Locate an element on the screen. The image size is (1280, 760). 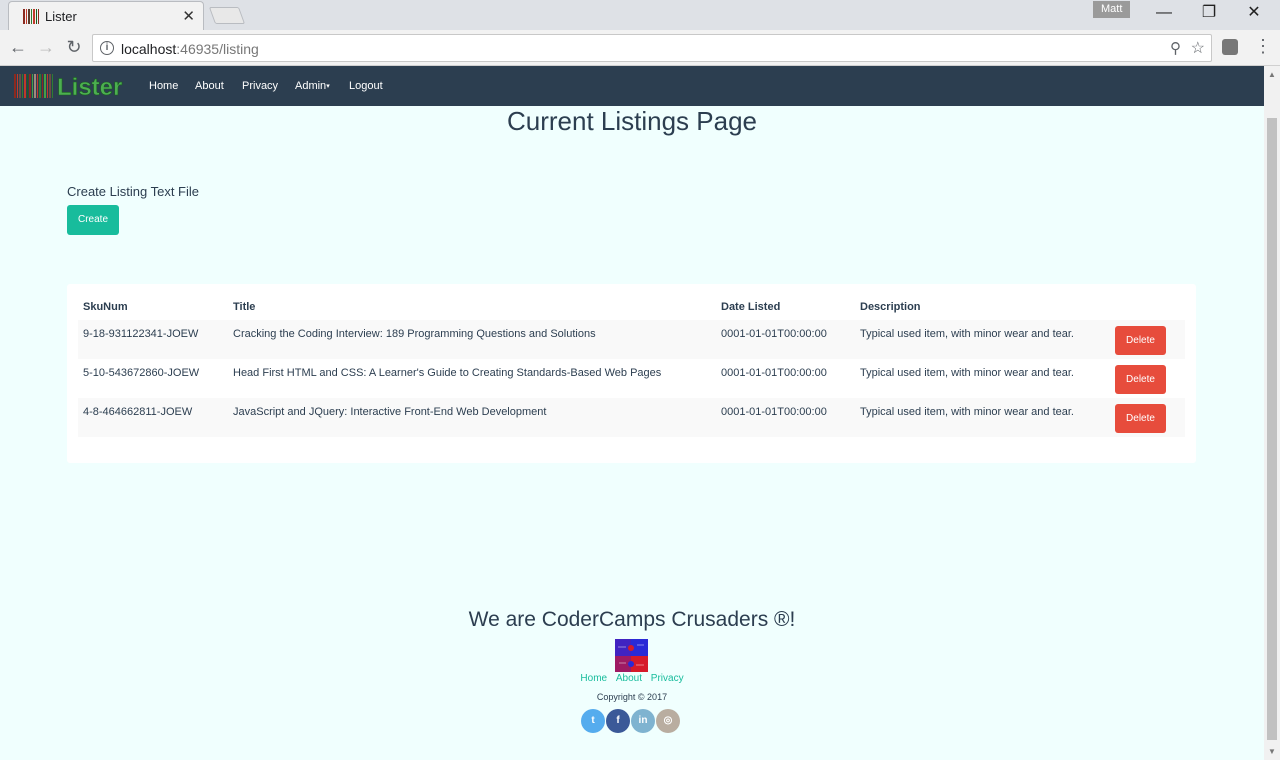
forward-arrow-icon: → is located at coordinates (46, 48).